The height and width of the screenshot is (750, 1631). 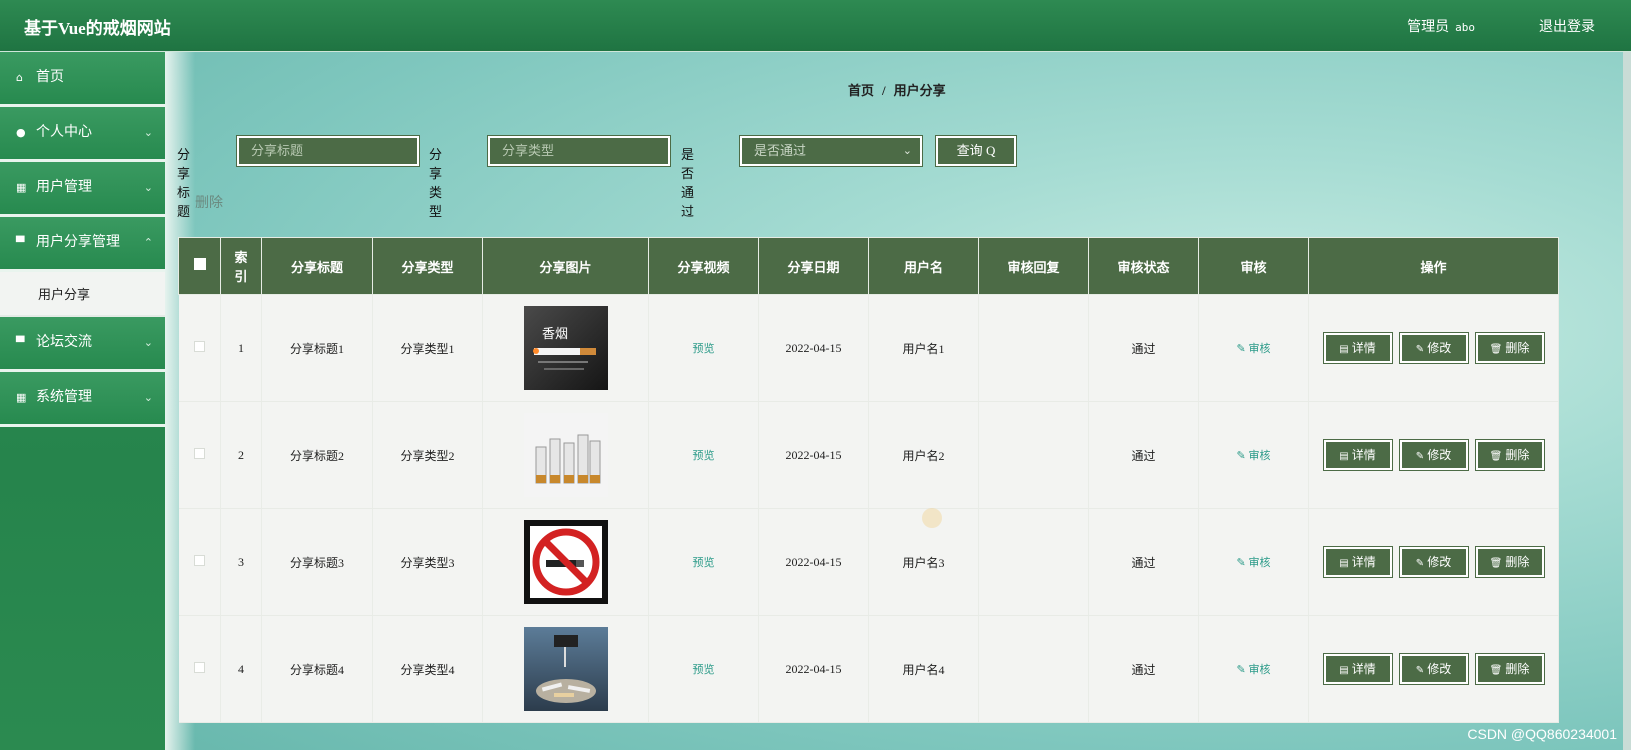 I want to click on share-title-label: 分享标题, so click(x=184, y=183).